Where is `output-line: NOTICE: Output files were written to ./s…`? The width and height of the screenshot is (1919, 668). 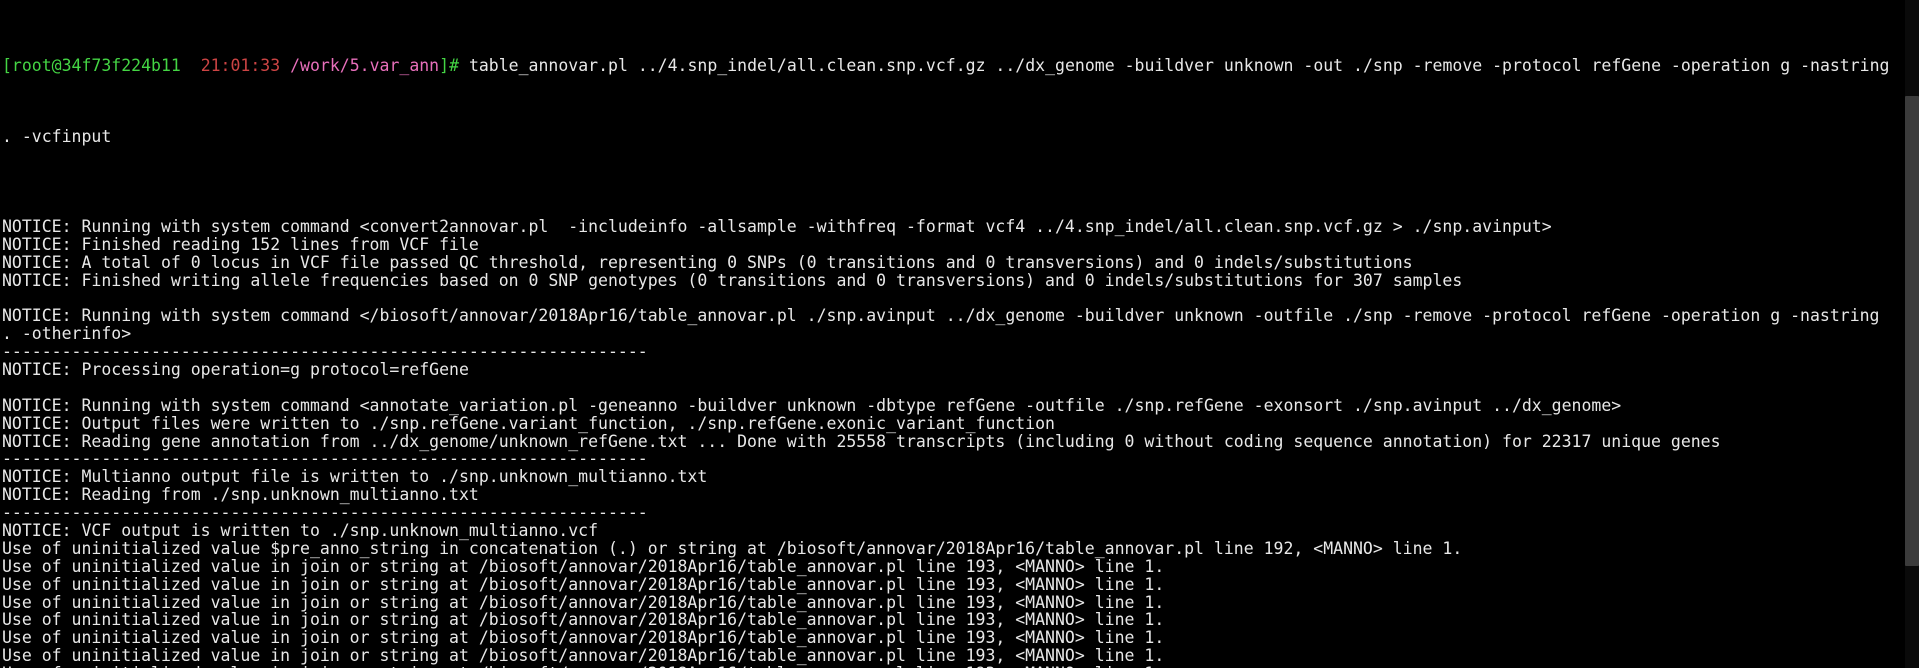
output-line: NOTICE: Output files were written to ./s… is located at coordinates (528, 423).